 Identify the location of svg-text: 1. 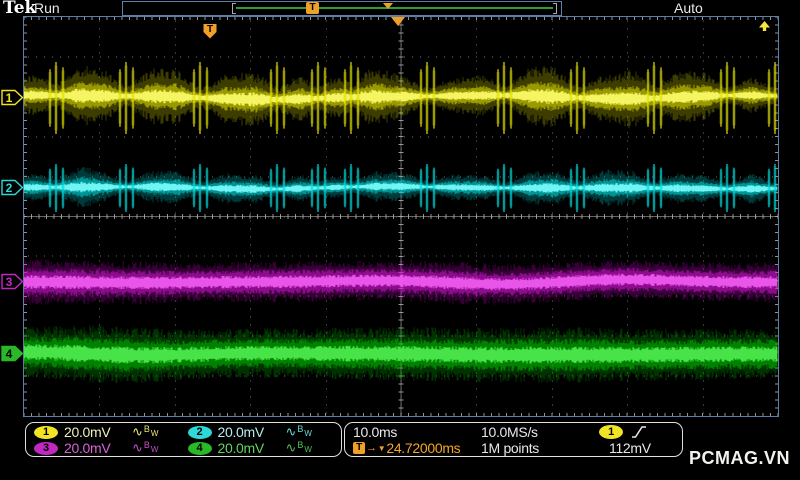
(9, 98).